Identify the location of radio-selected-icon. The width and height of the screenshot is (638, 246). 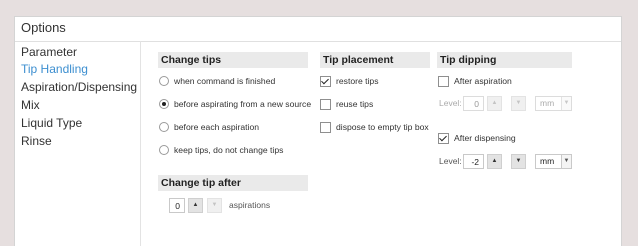
(164, 104).